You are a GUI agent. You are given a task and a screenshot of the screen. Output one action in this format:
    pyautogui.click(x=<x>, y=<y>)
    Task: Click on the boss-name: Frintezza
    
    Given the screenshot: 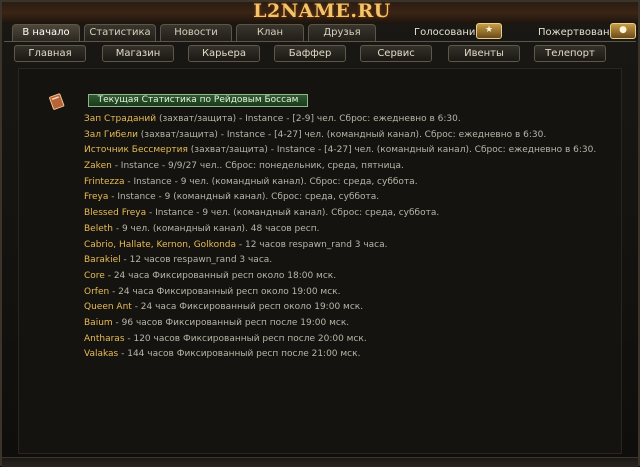 What is the action you would take?
    pyautogui.click(x=104, y=182)
    